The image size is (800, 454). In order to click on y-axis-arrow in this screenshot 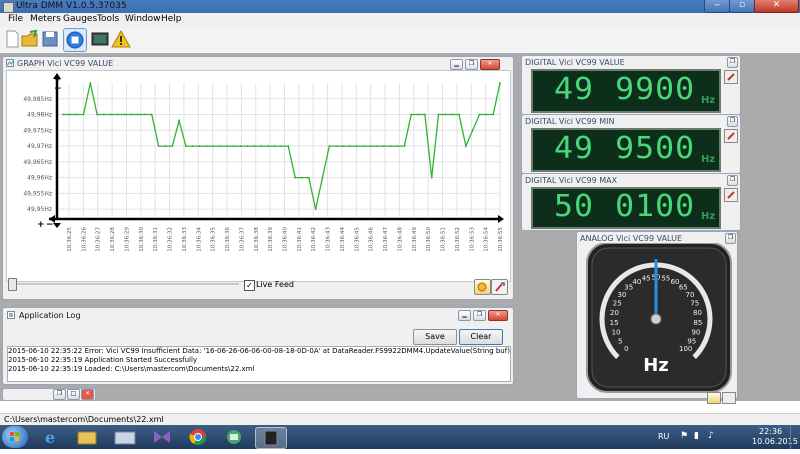, I will do `click(57, 225)`.